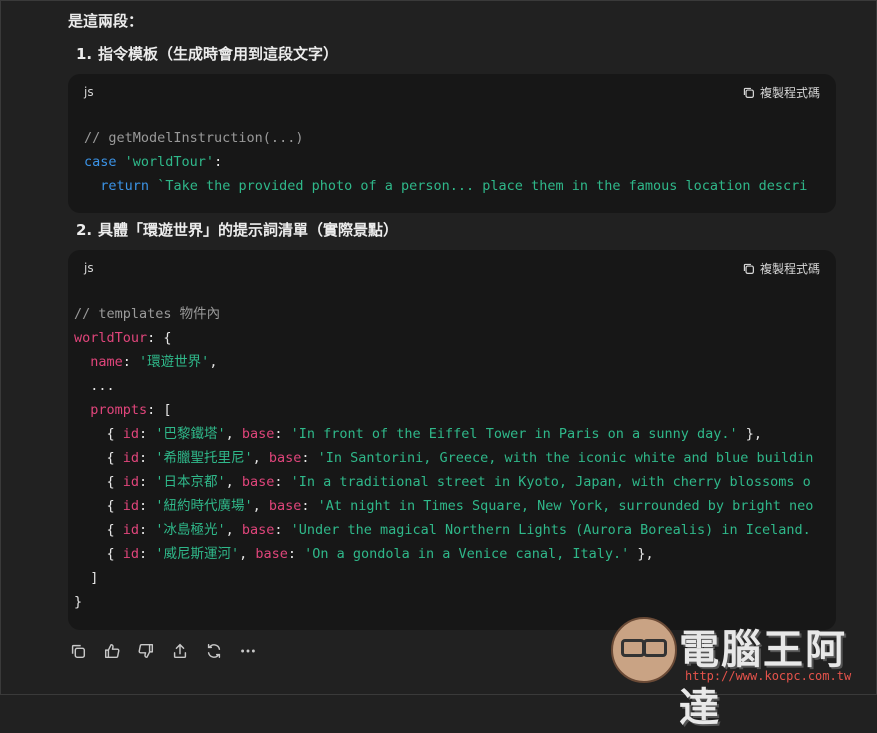  Describe the element at coordinates (190, 530) in the screenshot. I see `code-string: '冰島極光'` at that location.